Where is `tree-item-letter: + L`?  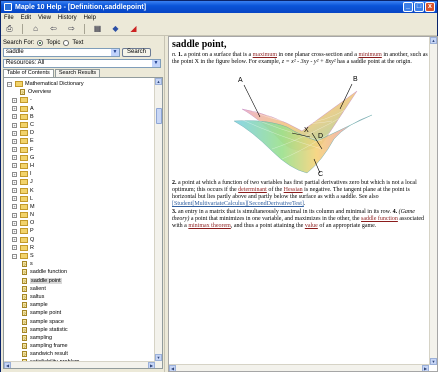
tree-item-letter: + L is located at coordinates (79, 199).